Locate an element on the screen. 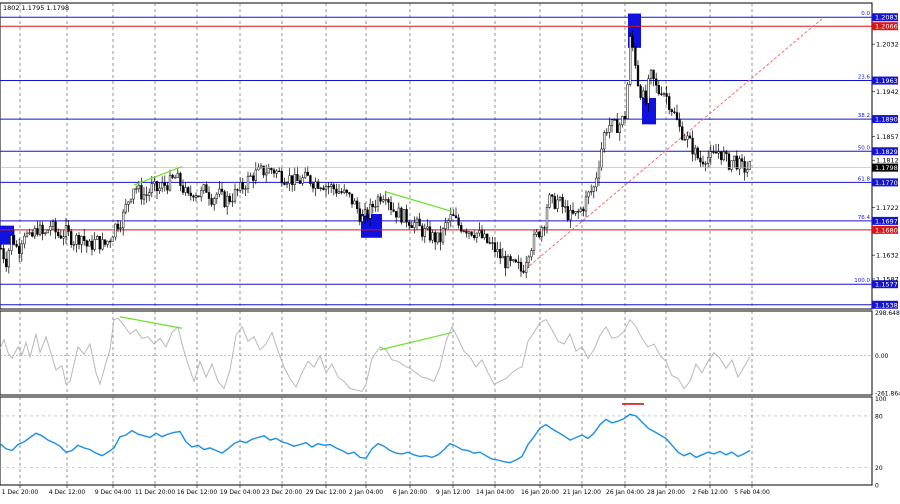 This screenshot has width=900, height=504. fib-label: 100.0 is located at coordinates (862, 281).